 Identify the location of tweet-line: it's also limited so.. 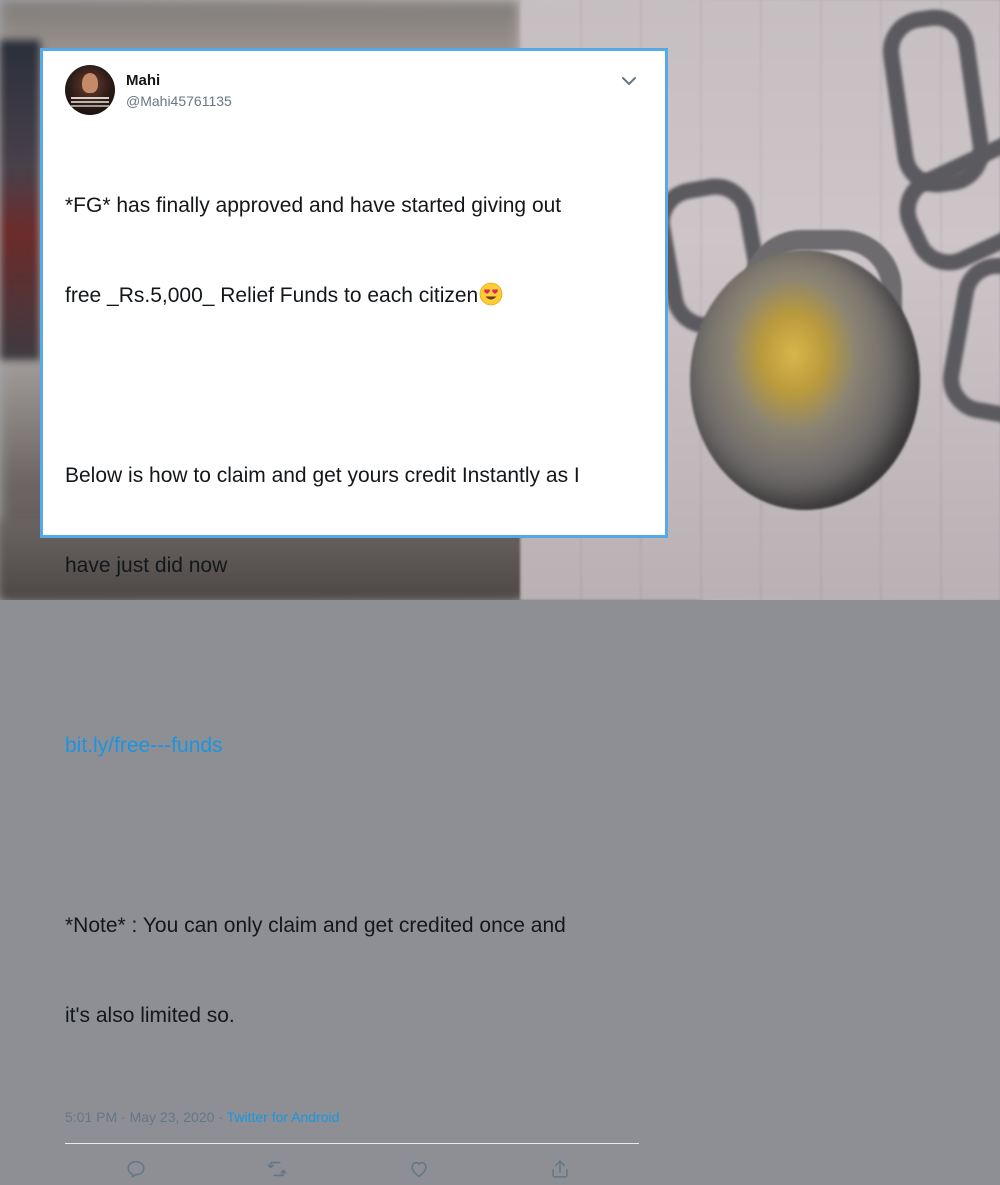
(150, 1015).